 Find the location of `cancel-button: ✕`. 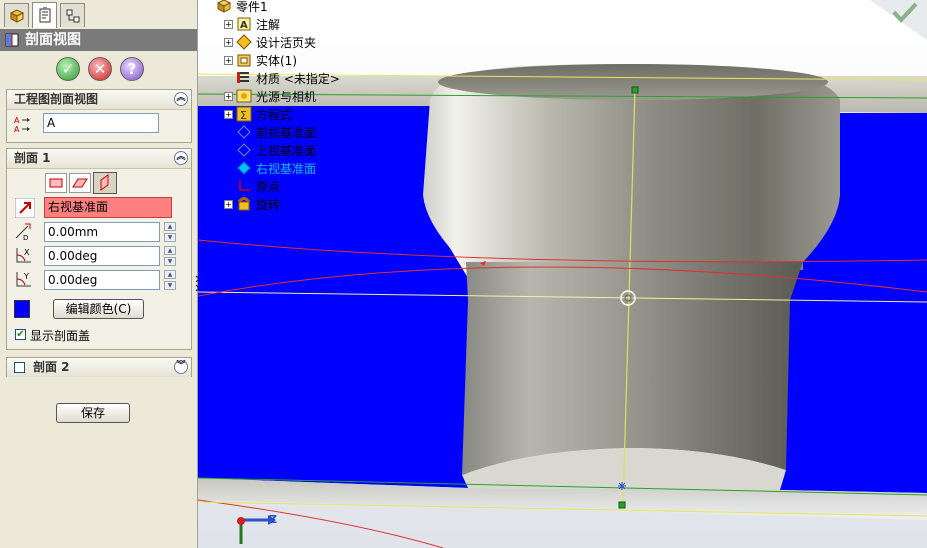

cancel-button: ✕ is located at coordinates (100, 69).